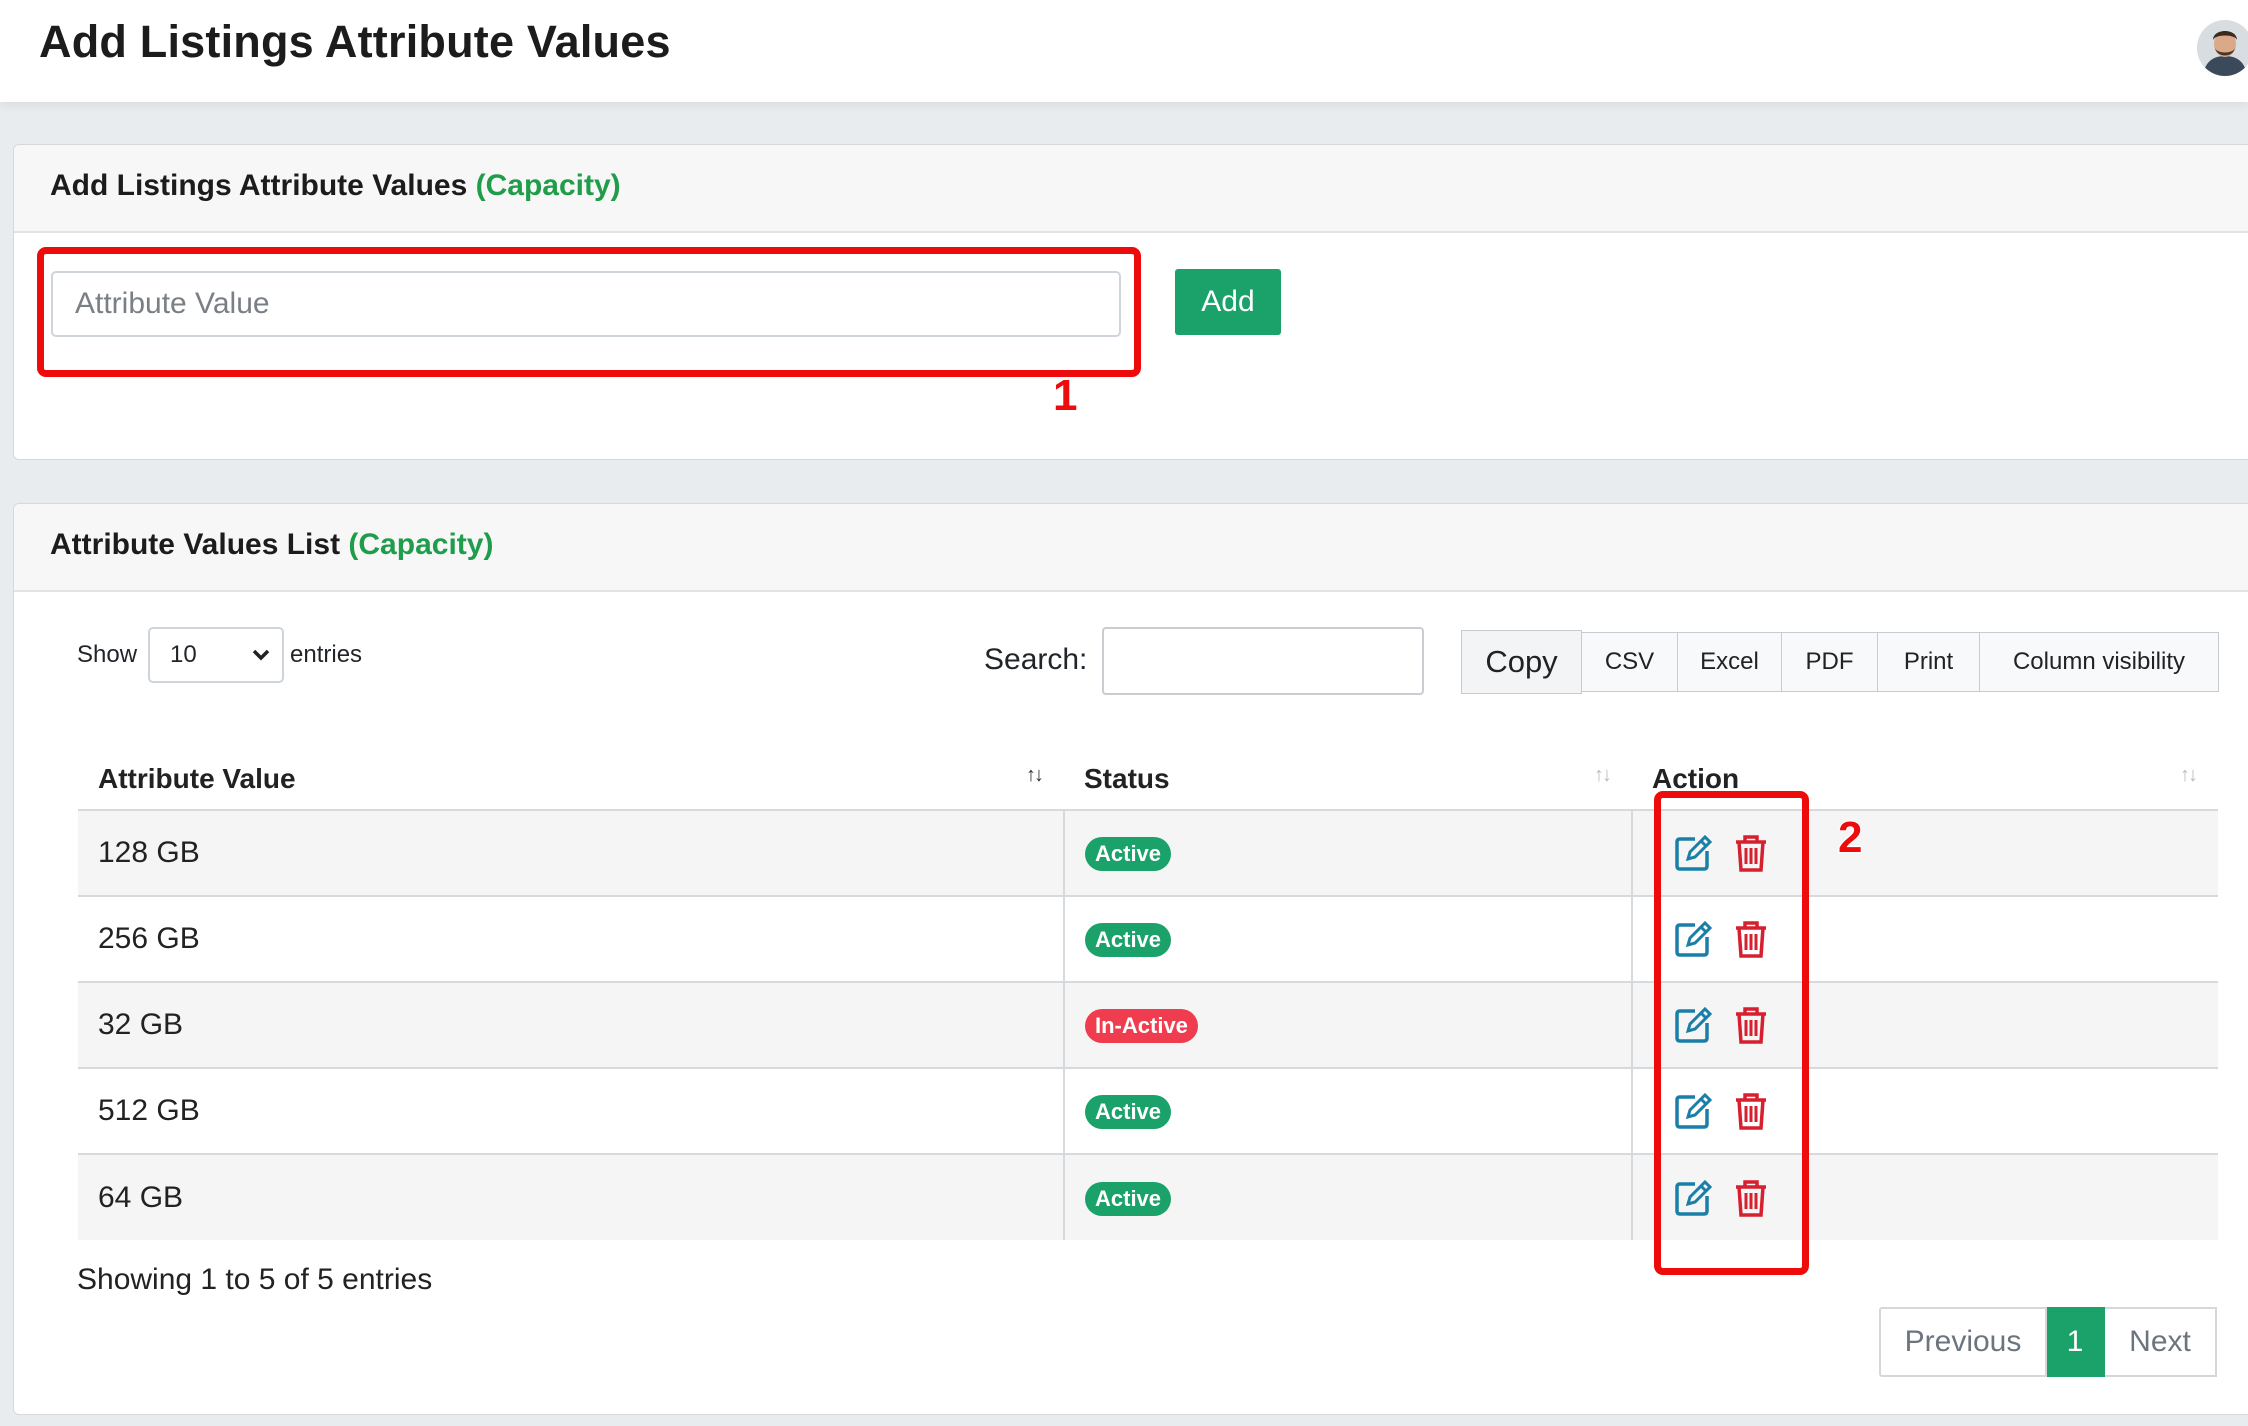  I want to click on attribute-value-cell: 128 GB, so click(571, 852).